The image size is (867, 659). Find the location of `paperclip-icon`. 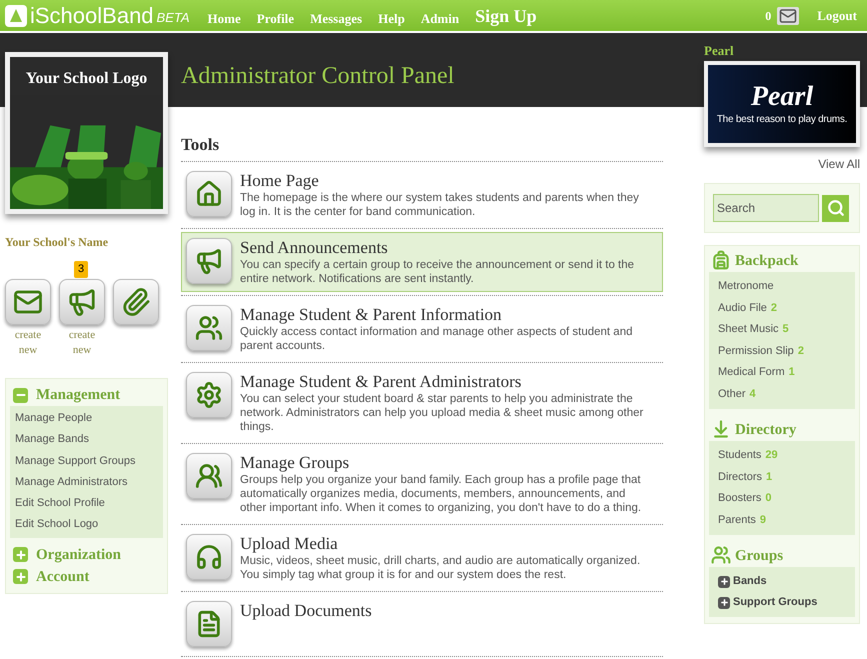

paperclip-icon is located at coordinates (136, 302).